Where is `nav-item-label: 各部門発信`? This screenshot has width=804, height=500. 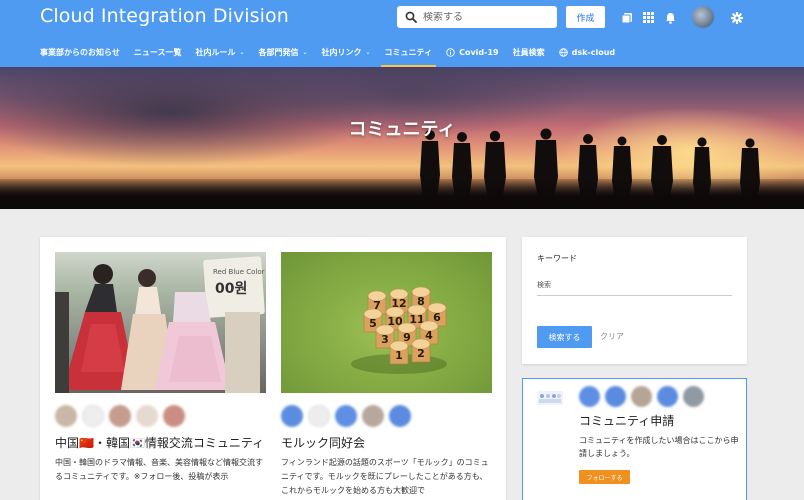
nav-item-label: 各部門発信 is located at coordinates (278, 52).